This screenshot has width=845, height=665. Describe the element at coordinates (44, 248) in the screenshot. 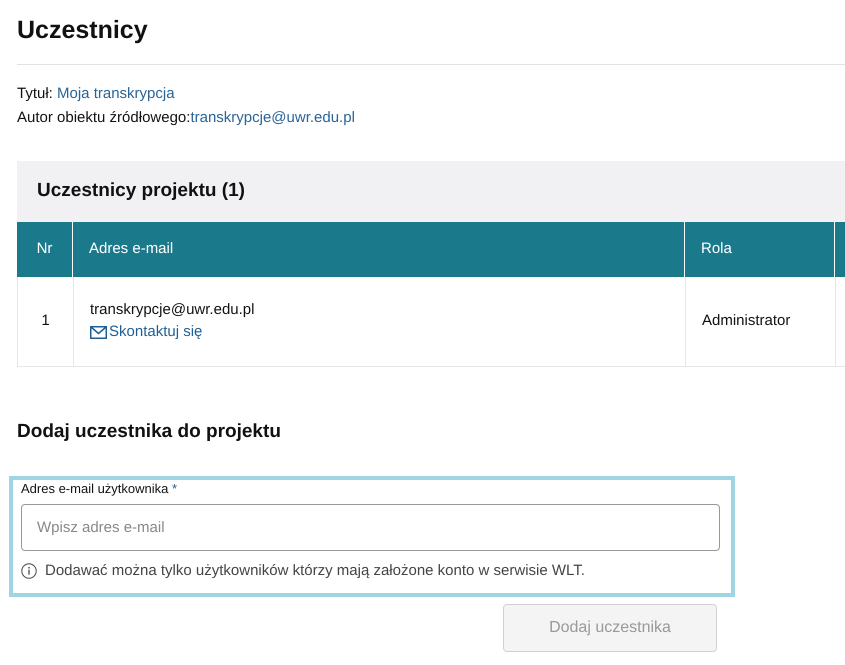

I see `column-header: Nr` at that location.